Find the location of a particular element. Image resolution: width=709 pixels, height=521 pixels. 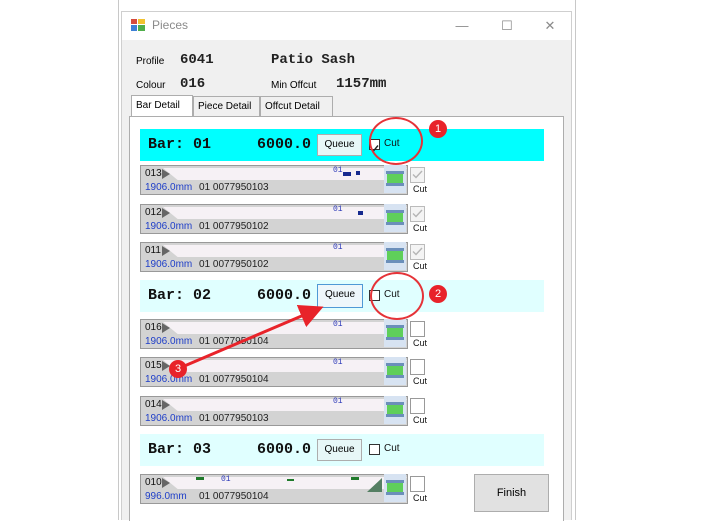

maximize-icon: ☐ is located at coordinates (507, 26).